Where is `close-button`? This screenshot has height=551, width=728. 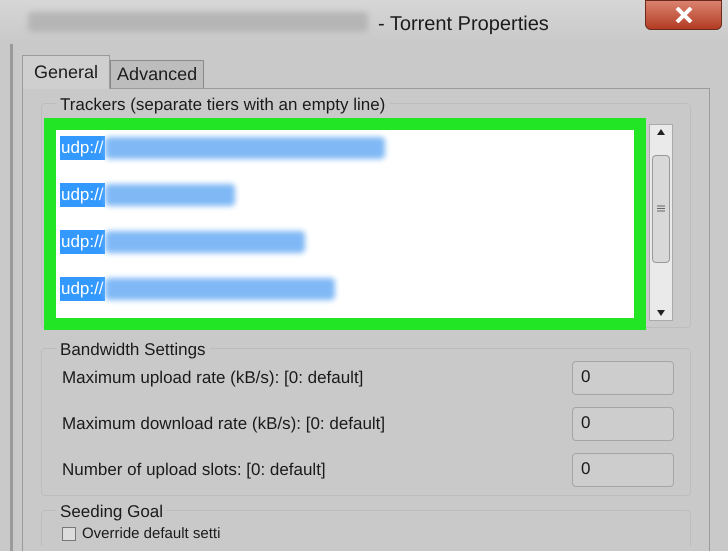 close-button is located at coordinates (683, 15).